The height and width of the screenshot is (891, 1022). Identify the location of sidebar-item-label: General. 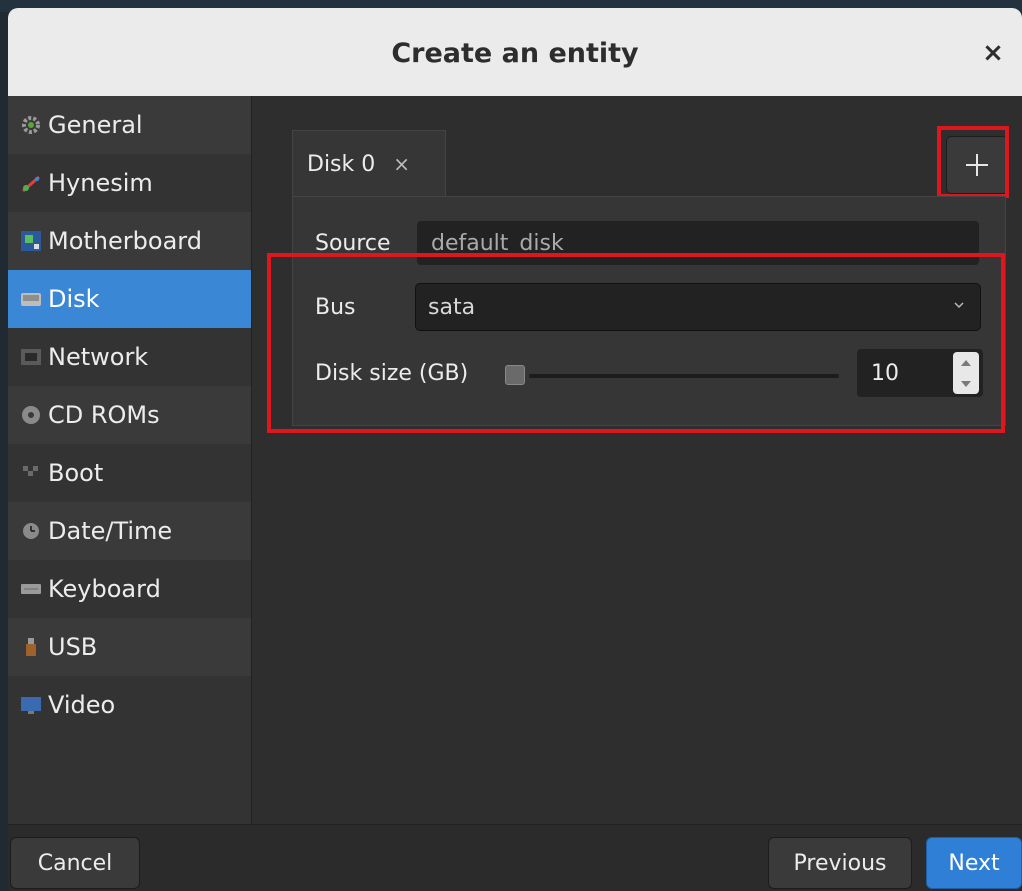
(95, 125).